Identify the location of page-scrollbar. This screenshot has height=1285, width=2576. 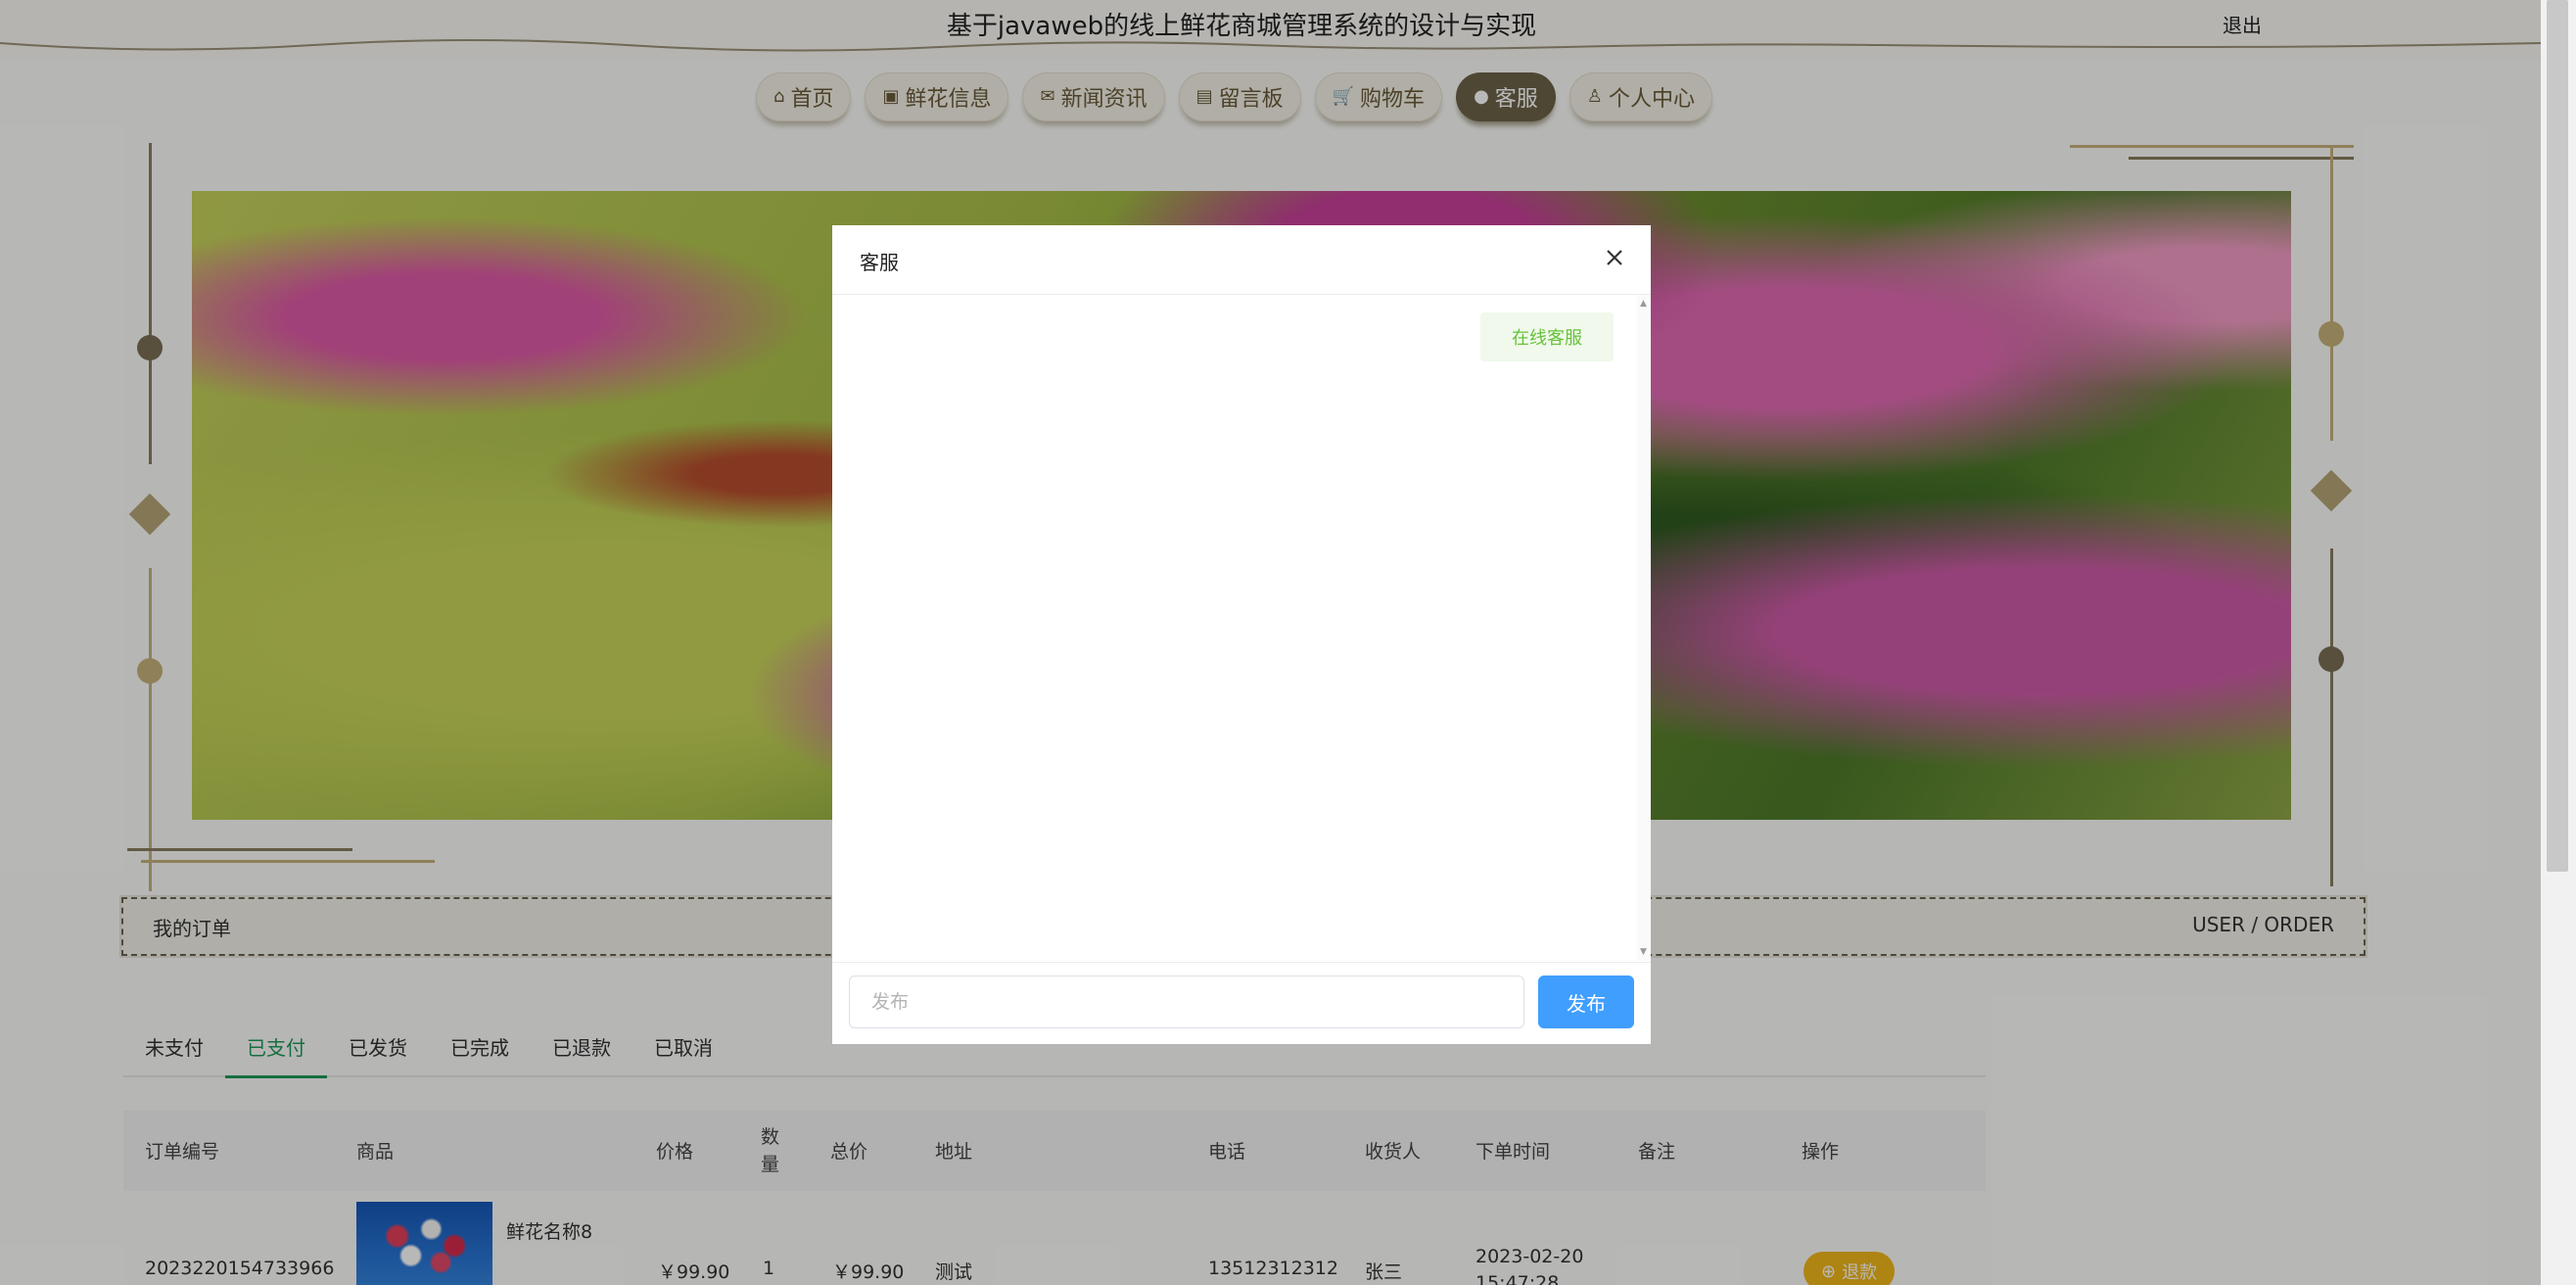
(2558, 642).